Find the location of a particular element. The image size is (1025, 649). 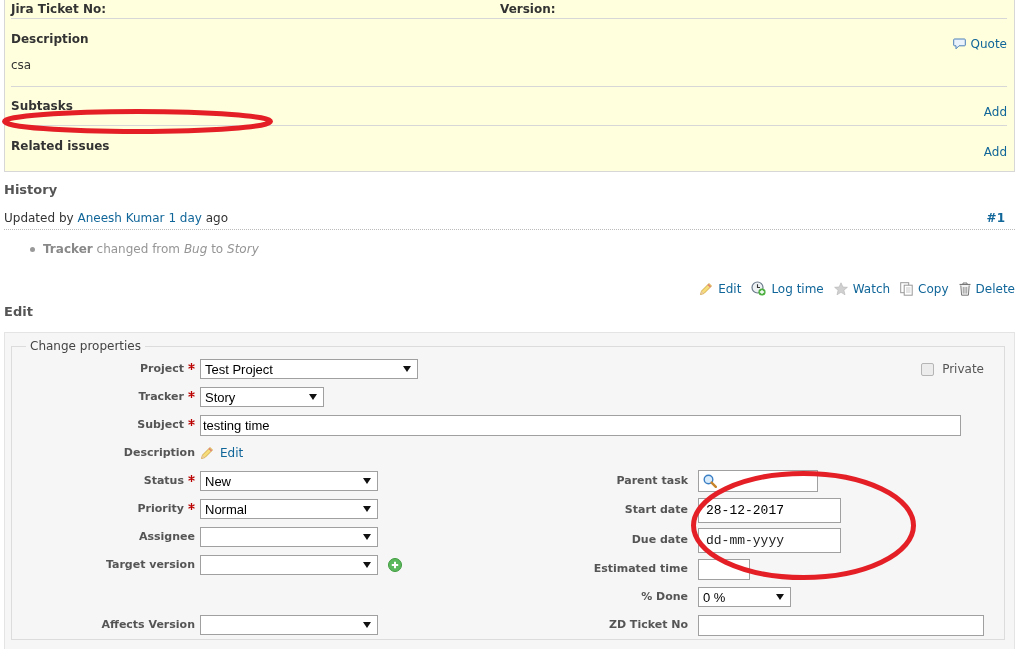

field-label: Start date is located at coordinates (656, 510).